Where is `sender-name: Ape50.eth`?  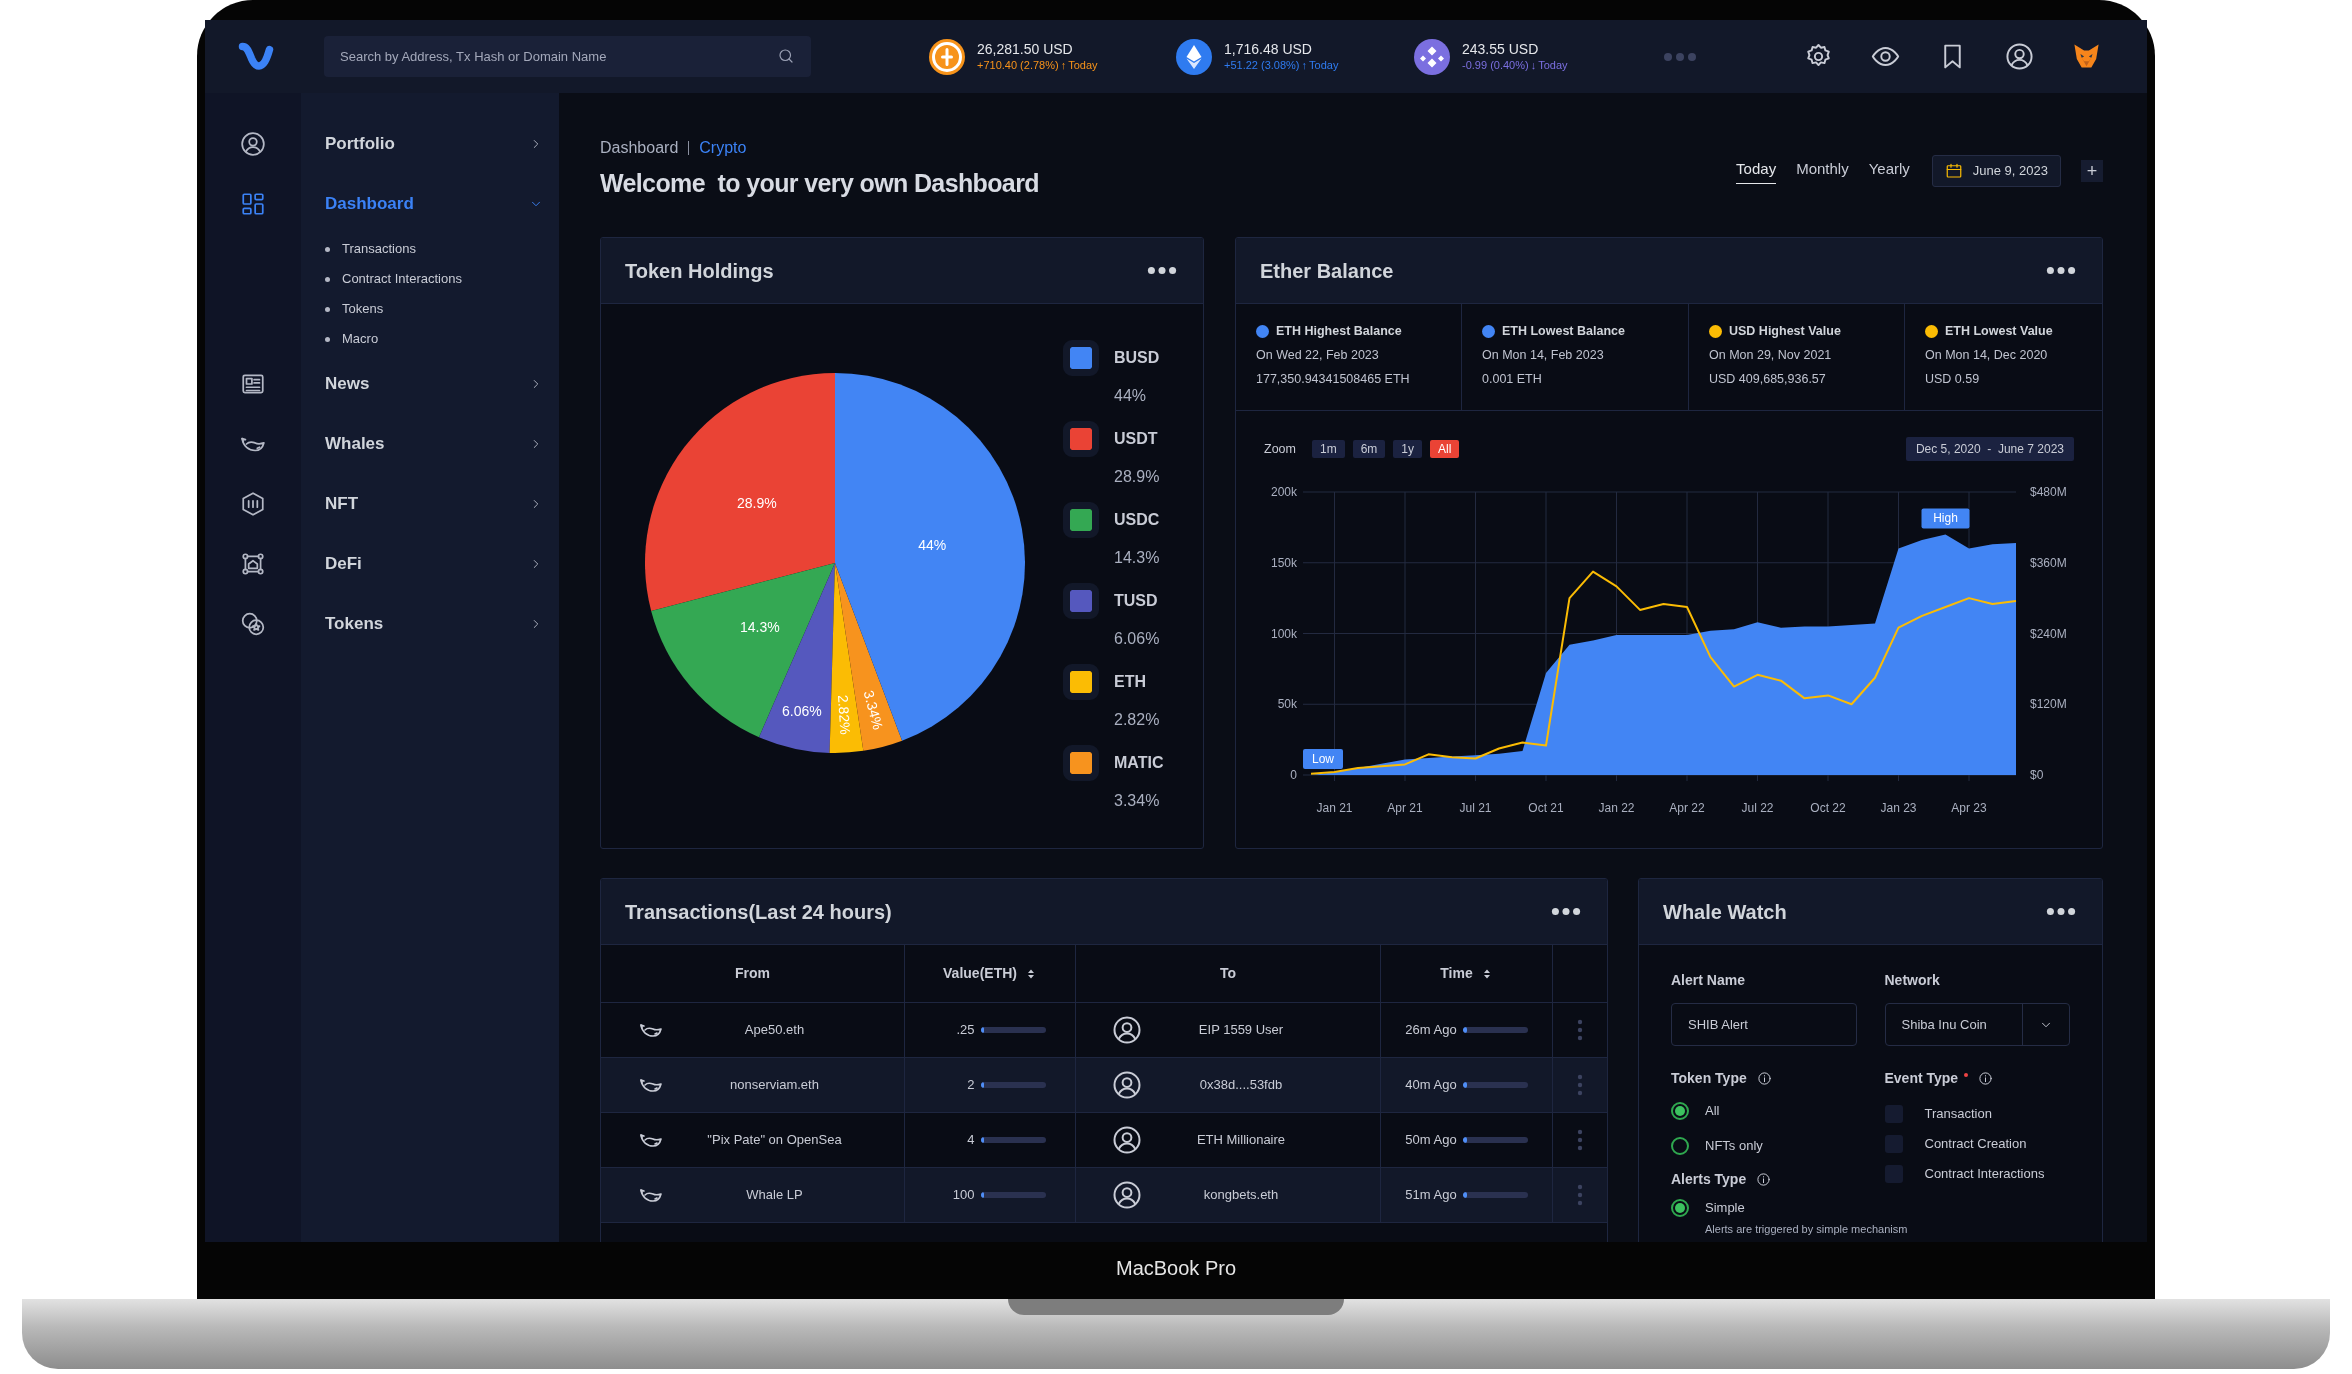
sender-name: Ape50.eth is located at coordinates (784, 1030).